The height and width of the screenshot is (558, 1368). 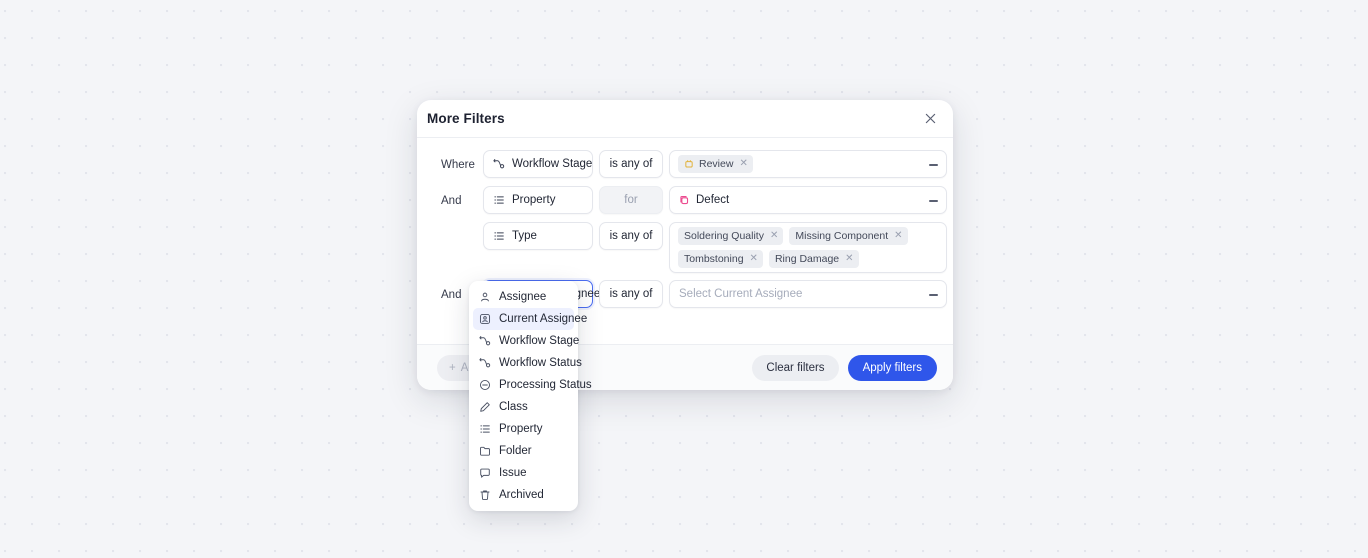 I want to click on modal-header: More Filters, so click(x=685, y=119).